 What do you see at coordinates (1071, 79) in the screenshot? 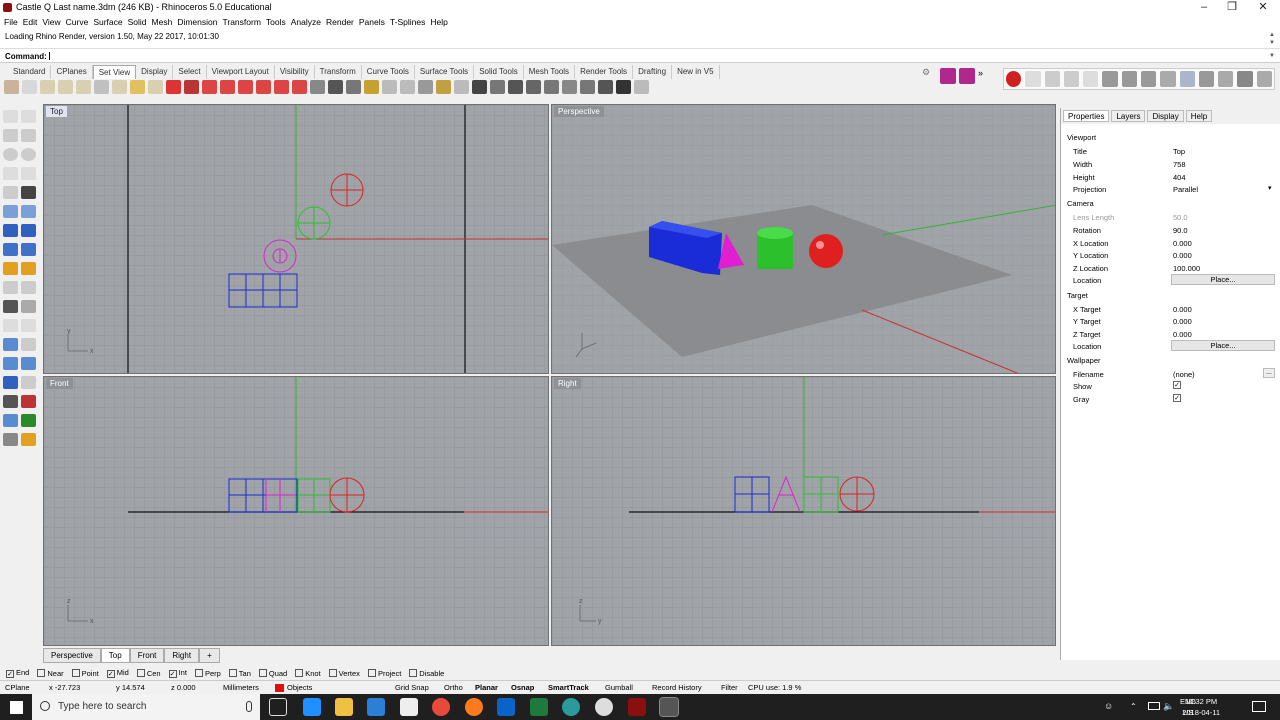
I see `network-icon` at bounding box center [1071, 79].